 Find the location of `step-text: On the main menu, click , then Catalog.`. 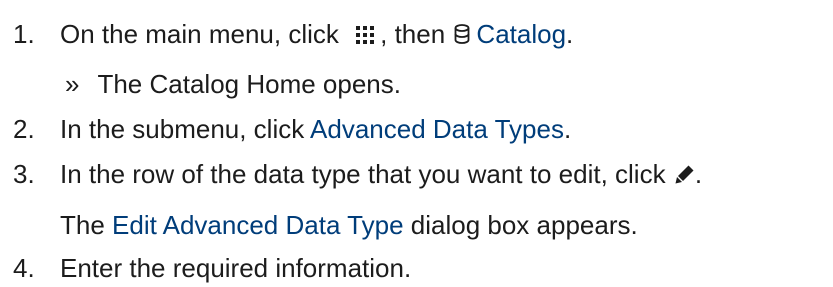

step-text: On the main menu, click , then Catalog. is located at coordinates (316, 34).